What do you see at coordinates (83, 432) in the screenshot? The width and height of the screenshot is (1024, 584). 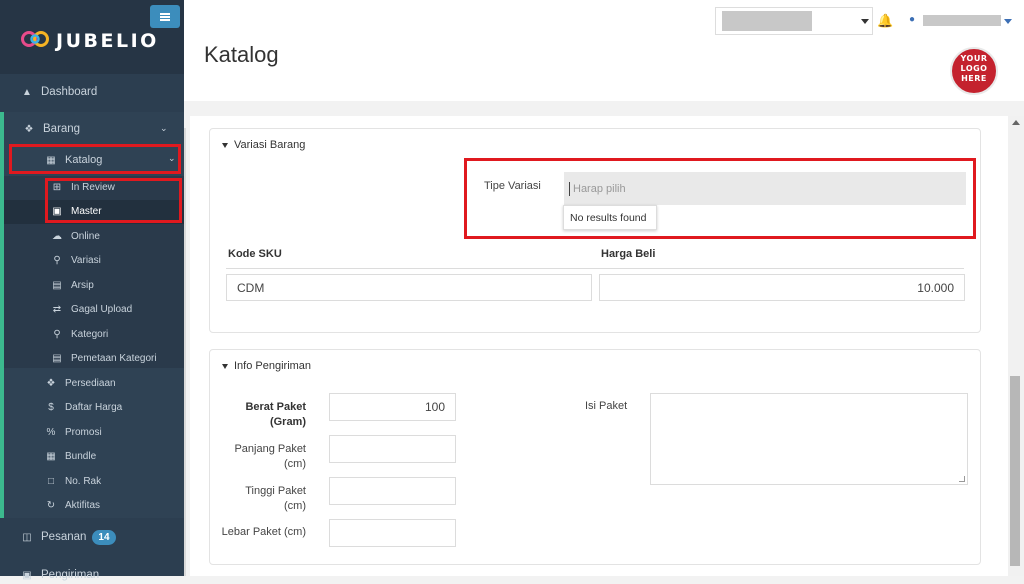 I see `sidebar-item-label: Promosi` at bounding box center [83, 432].